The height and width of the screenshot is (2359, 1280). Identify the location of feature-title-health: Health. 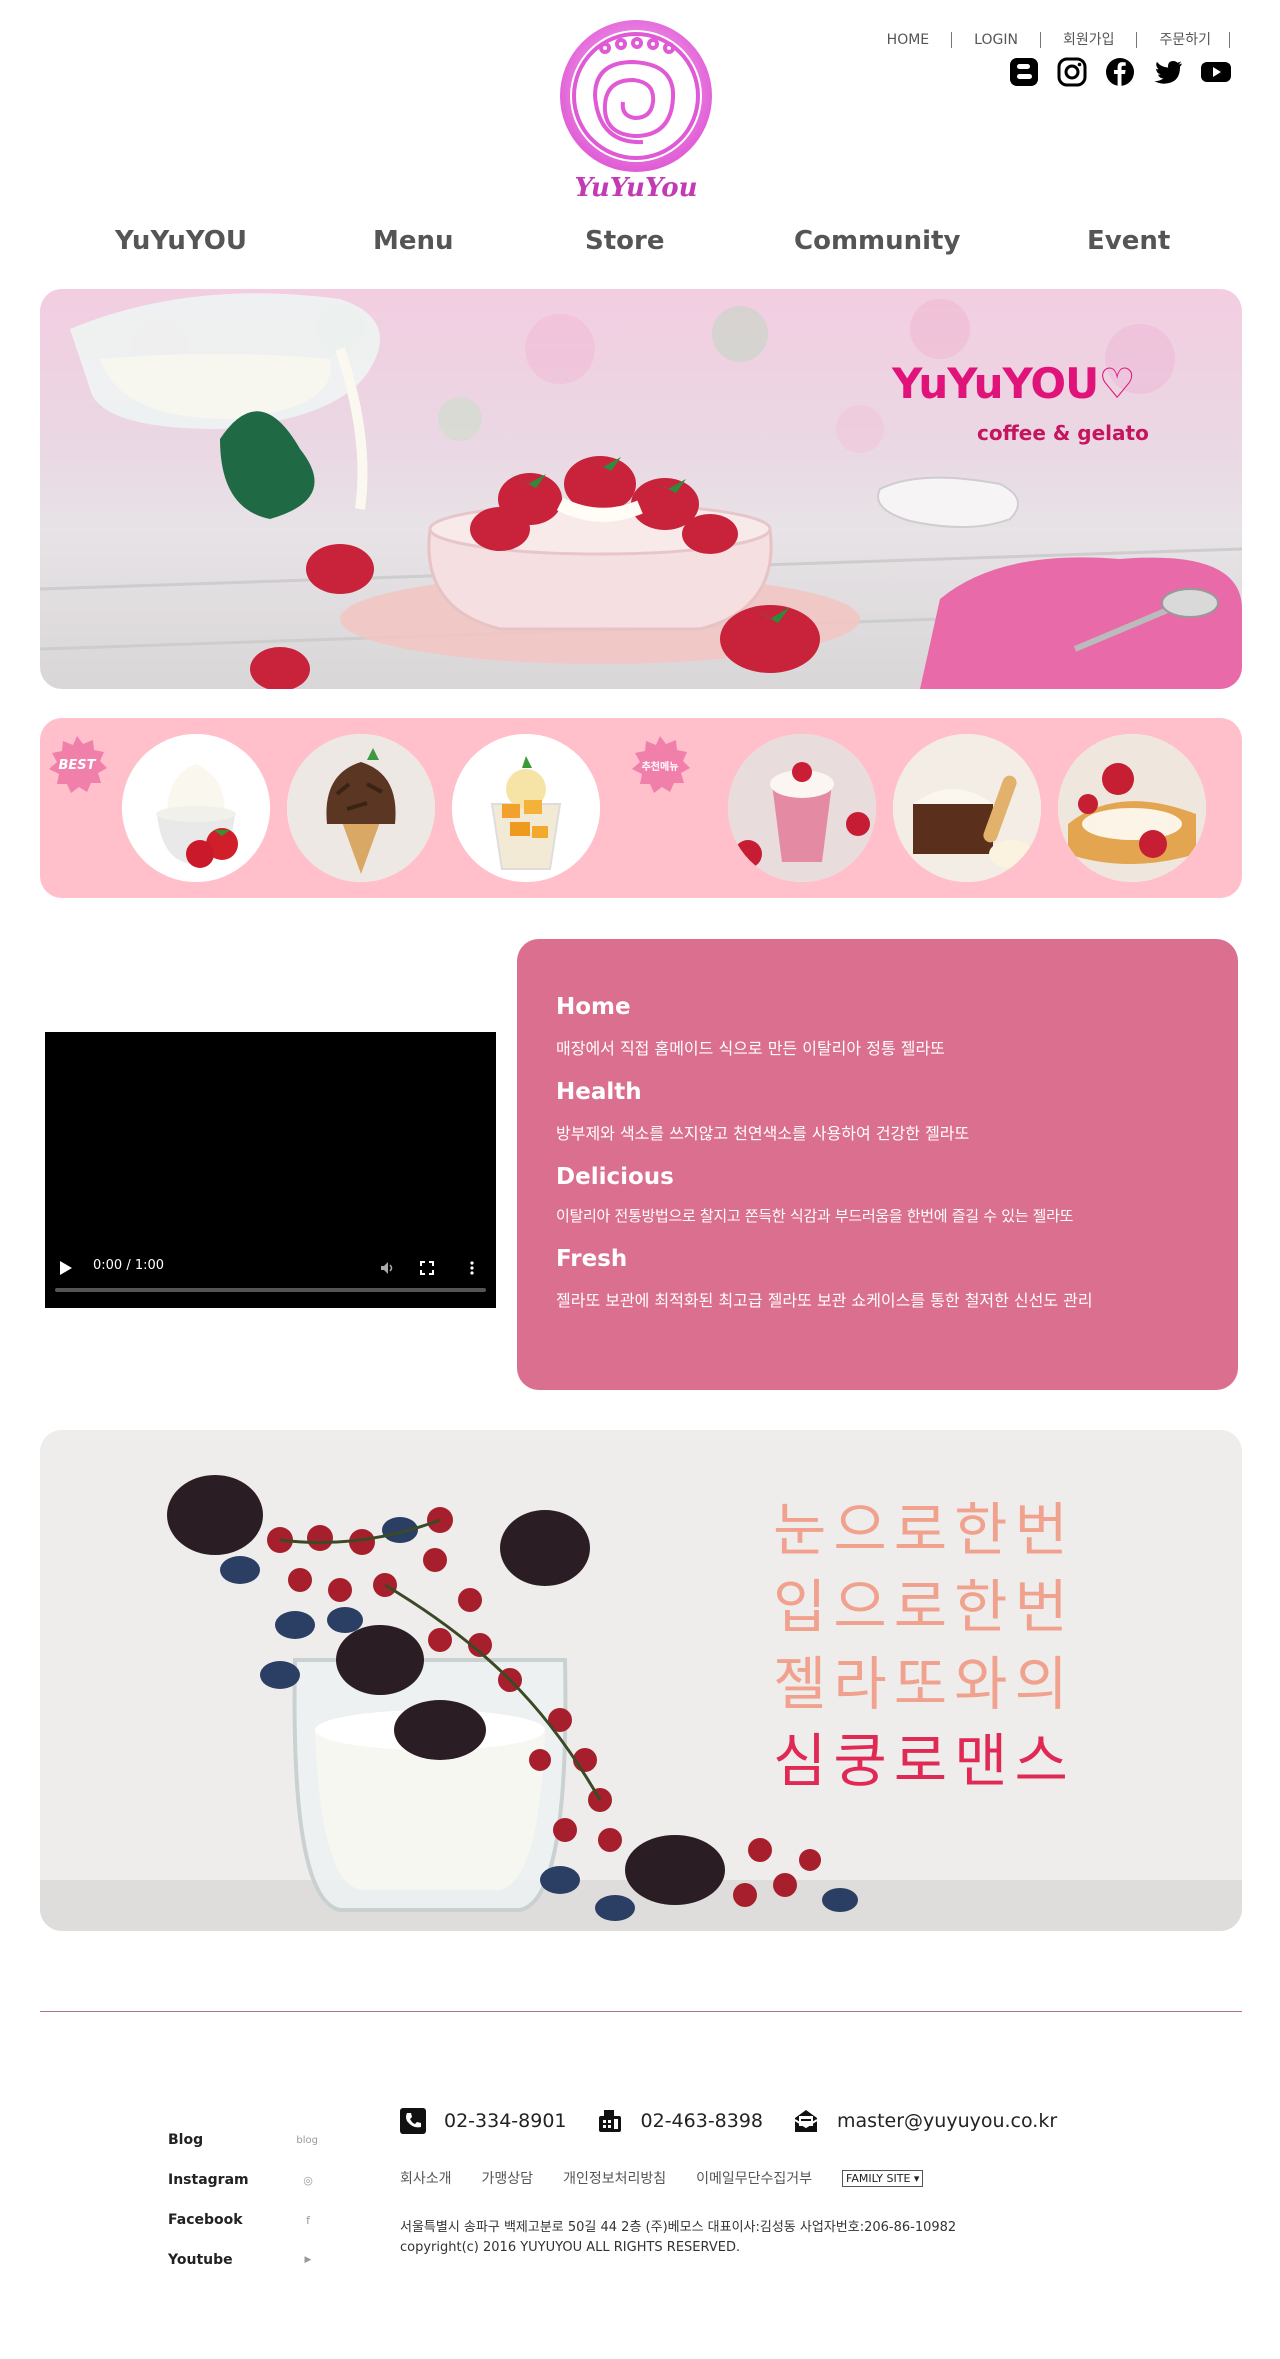
(599, 1092).